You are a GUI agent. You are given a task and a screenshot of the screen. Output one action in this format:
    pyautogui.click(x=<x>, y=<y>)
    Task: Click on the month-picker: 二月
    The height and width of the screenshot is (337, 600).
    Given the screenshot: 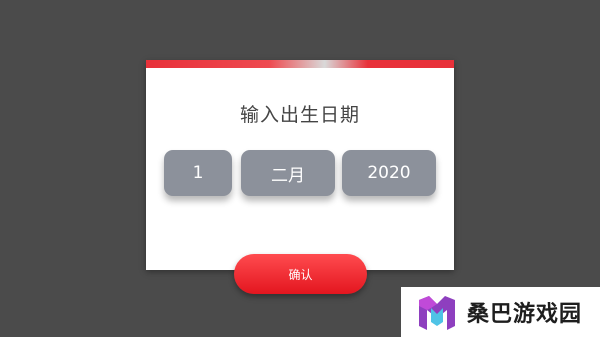 What is the action you would take?
    pyautogui.click(x=288, y=173)
    